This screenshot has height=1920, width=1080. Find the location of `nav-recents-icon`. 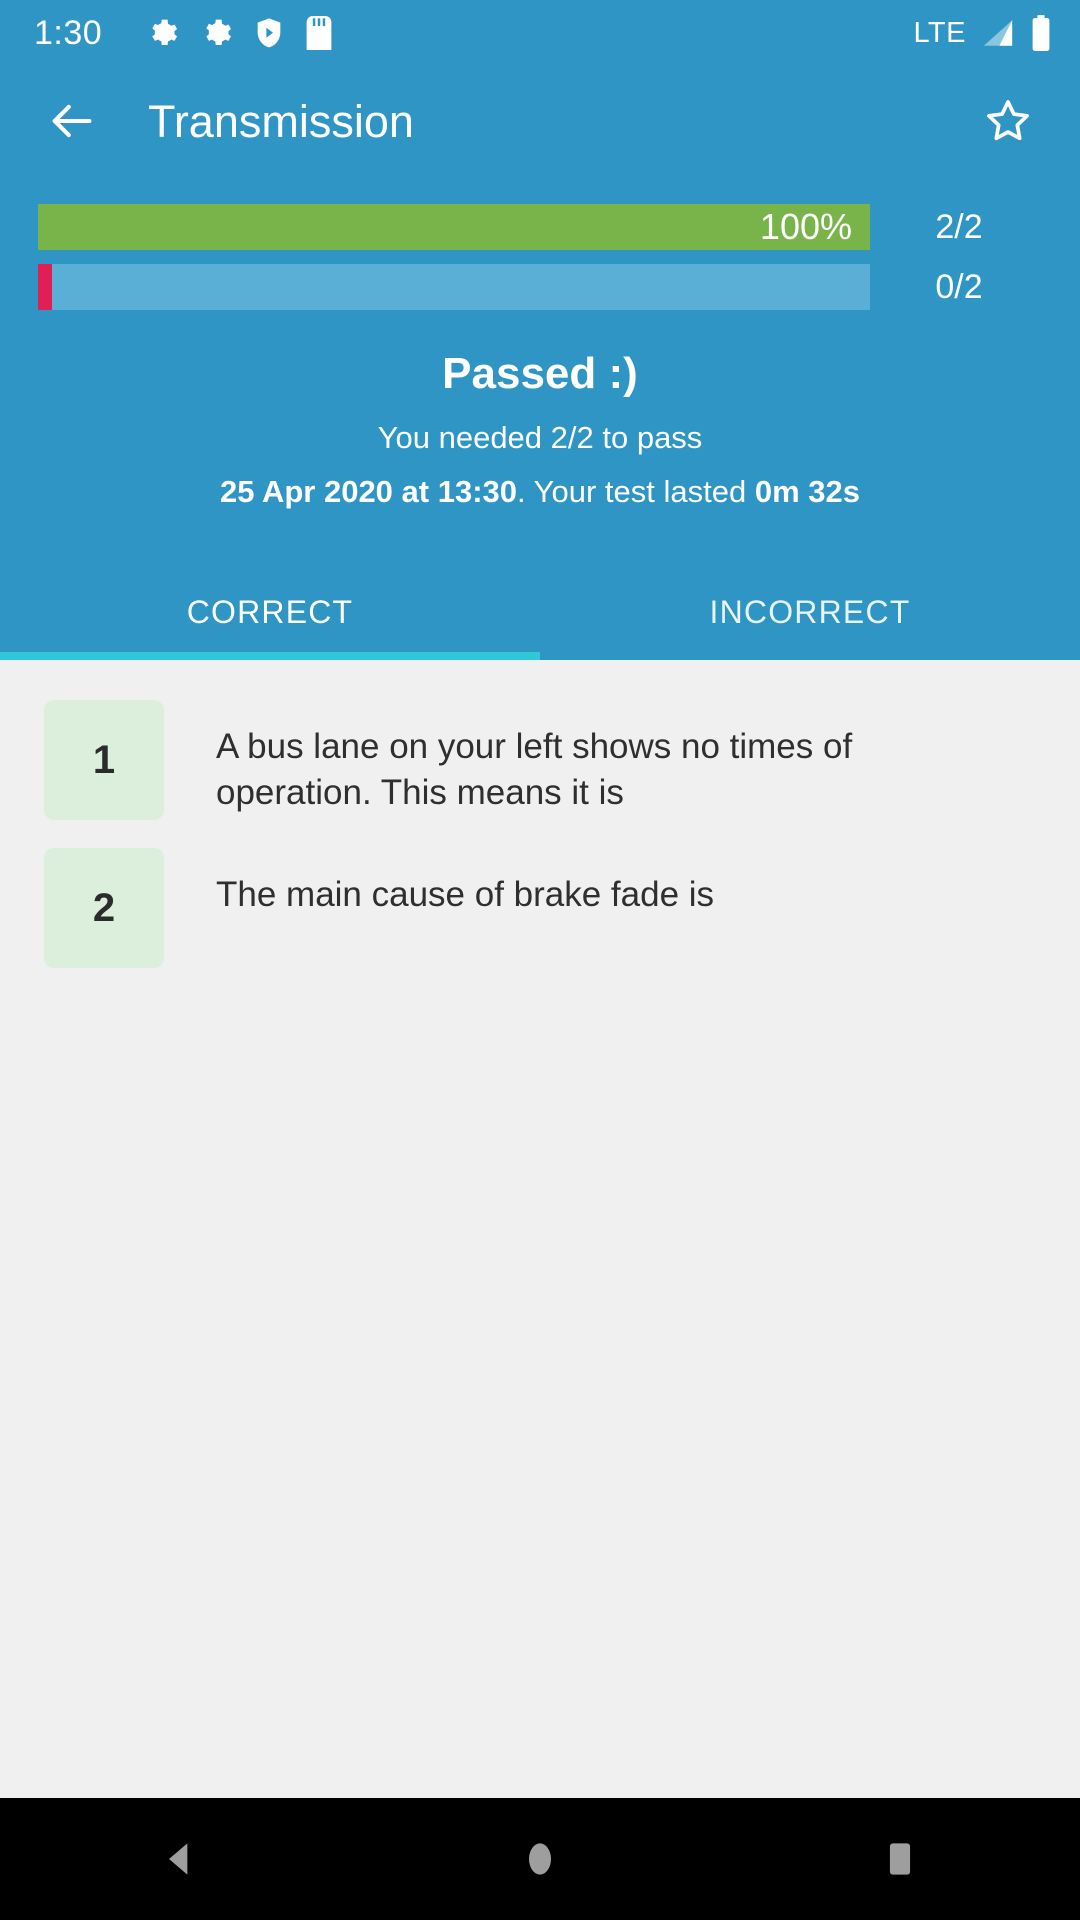

nav-recents-icon is located at coordinates (900, 1859).